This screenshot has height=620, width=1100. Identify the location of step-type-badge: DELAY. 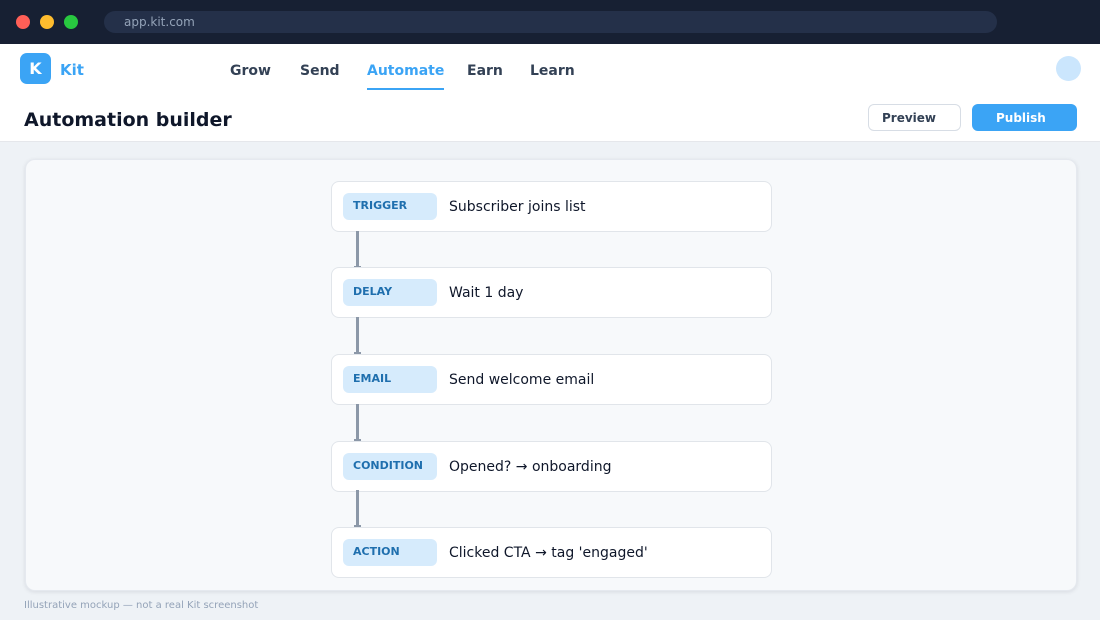
(390, 292).